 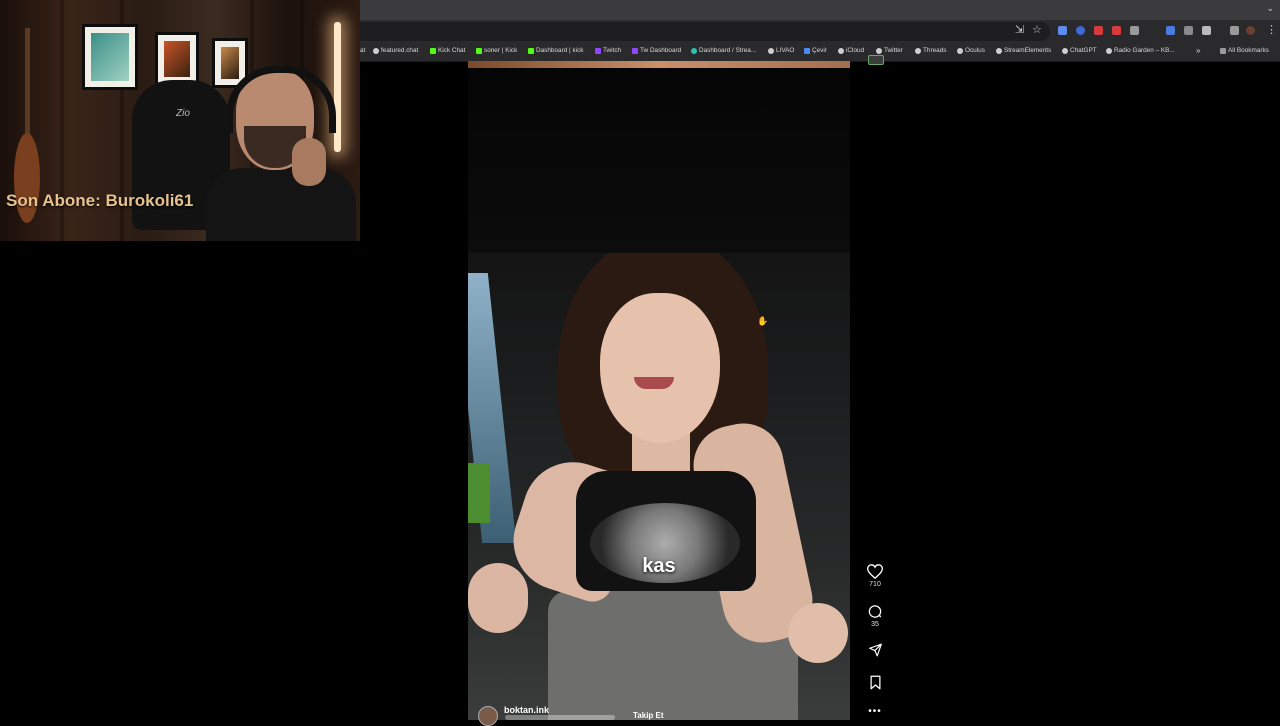 What do you see at coordinates (659, 566) in the screenshot?
I see `reel-caption: kas` at bounding box center [659, 566].